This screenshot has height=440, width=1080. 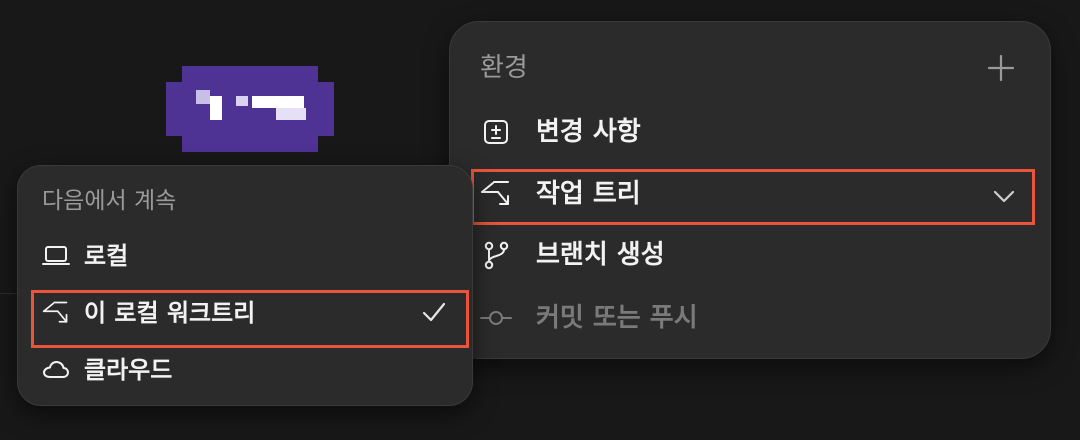 I want to click on laptop-icon, so click(x=56, y=256).